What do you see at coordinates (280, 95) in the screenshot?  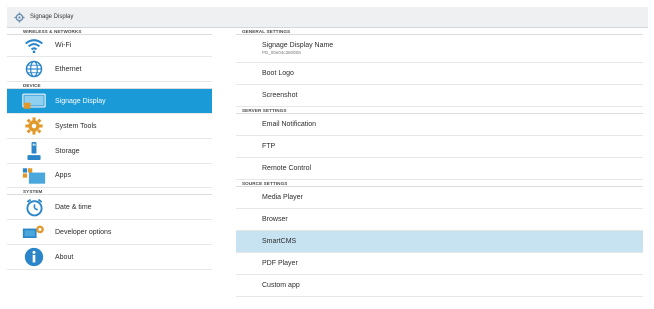 I see `setting-label: Screenshot` at bounding box center [280, 95].